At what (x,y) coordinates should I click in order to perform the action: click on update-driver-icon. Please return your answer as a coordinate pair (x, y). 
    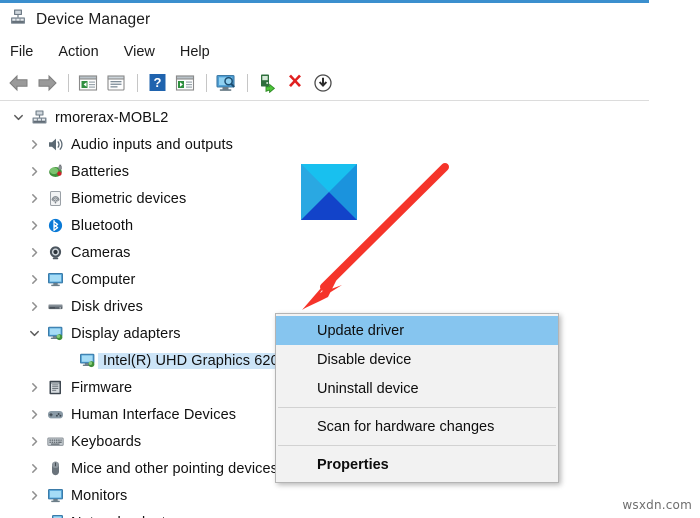
    Looking at the image, I should click on (267, 83).